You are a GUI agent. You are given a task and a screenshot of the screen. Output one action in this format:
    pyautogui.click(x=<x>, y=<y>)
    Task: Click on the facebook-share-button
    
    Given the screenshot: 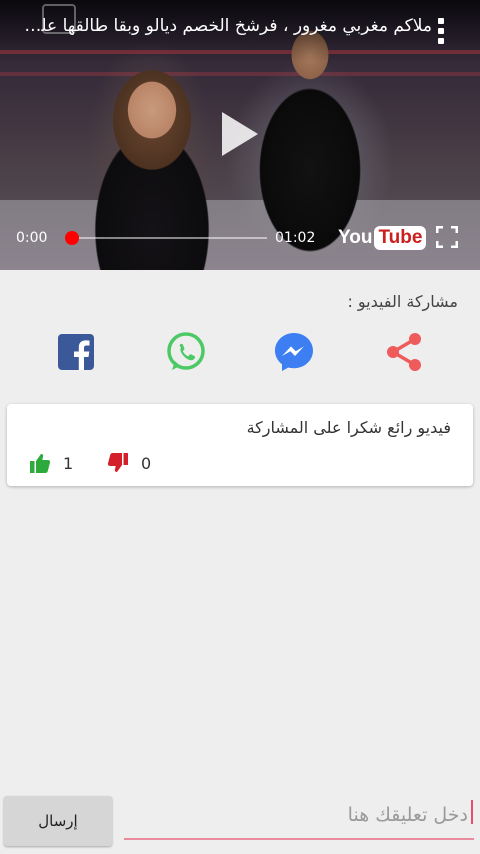 What is the action you would take?
    pyautogui.click(x=76, y=352)
    